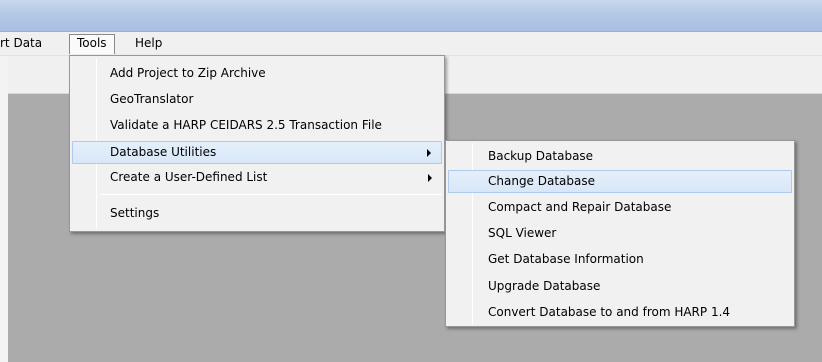 The width and height of the screenshot is (822, 362). I want to click on menu-item-label: Convert Database to and from HARP 1.4, so click(609, 312).